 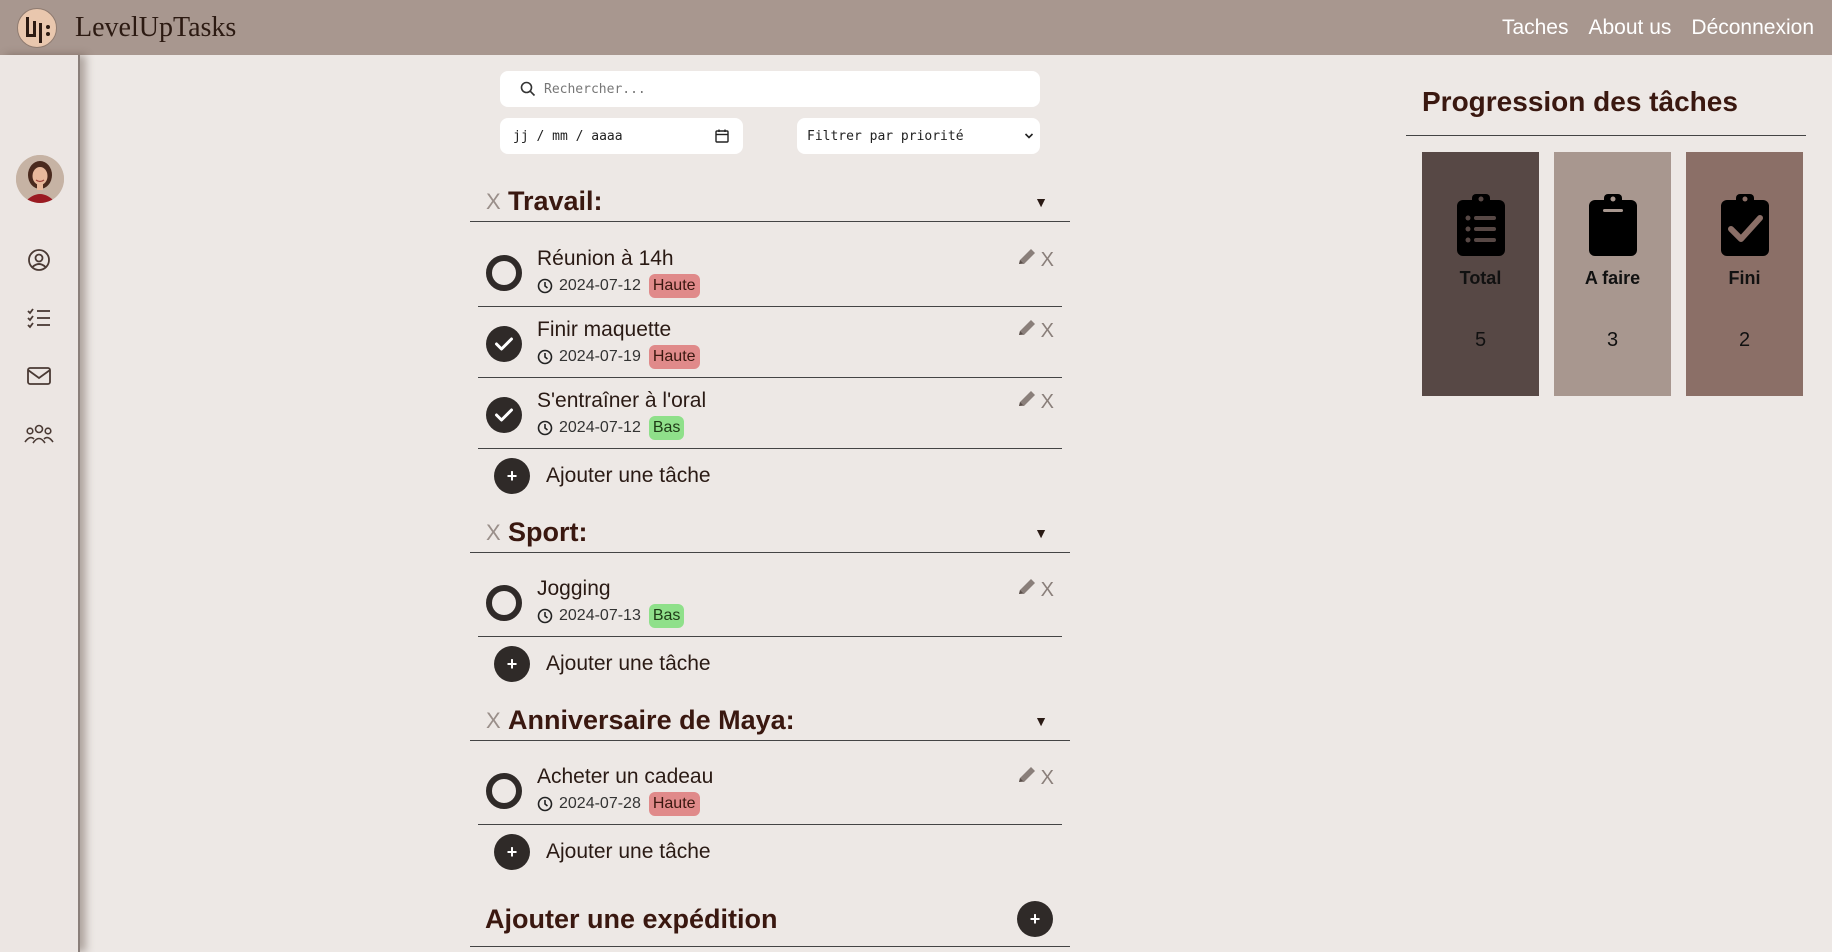 I want to click on task-group-header: X Travail: ▼, so click(x=770, y=202).